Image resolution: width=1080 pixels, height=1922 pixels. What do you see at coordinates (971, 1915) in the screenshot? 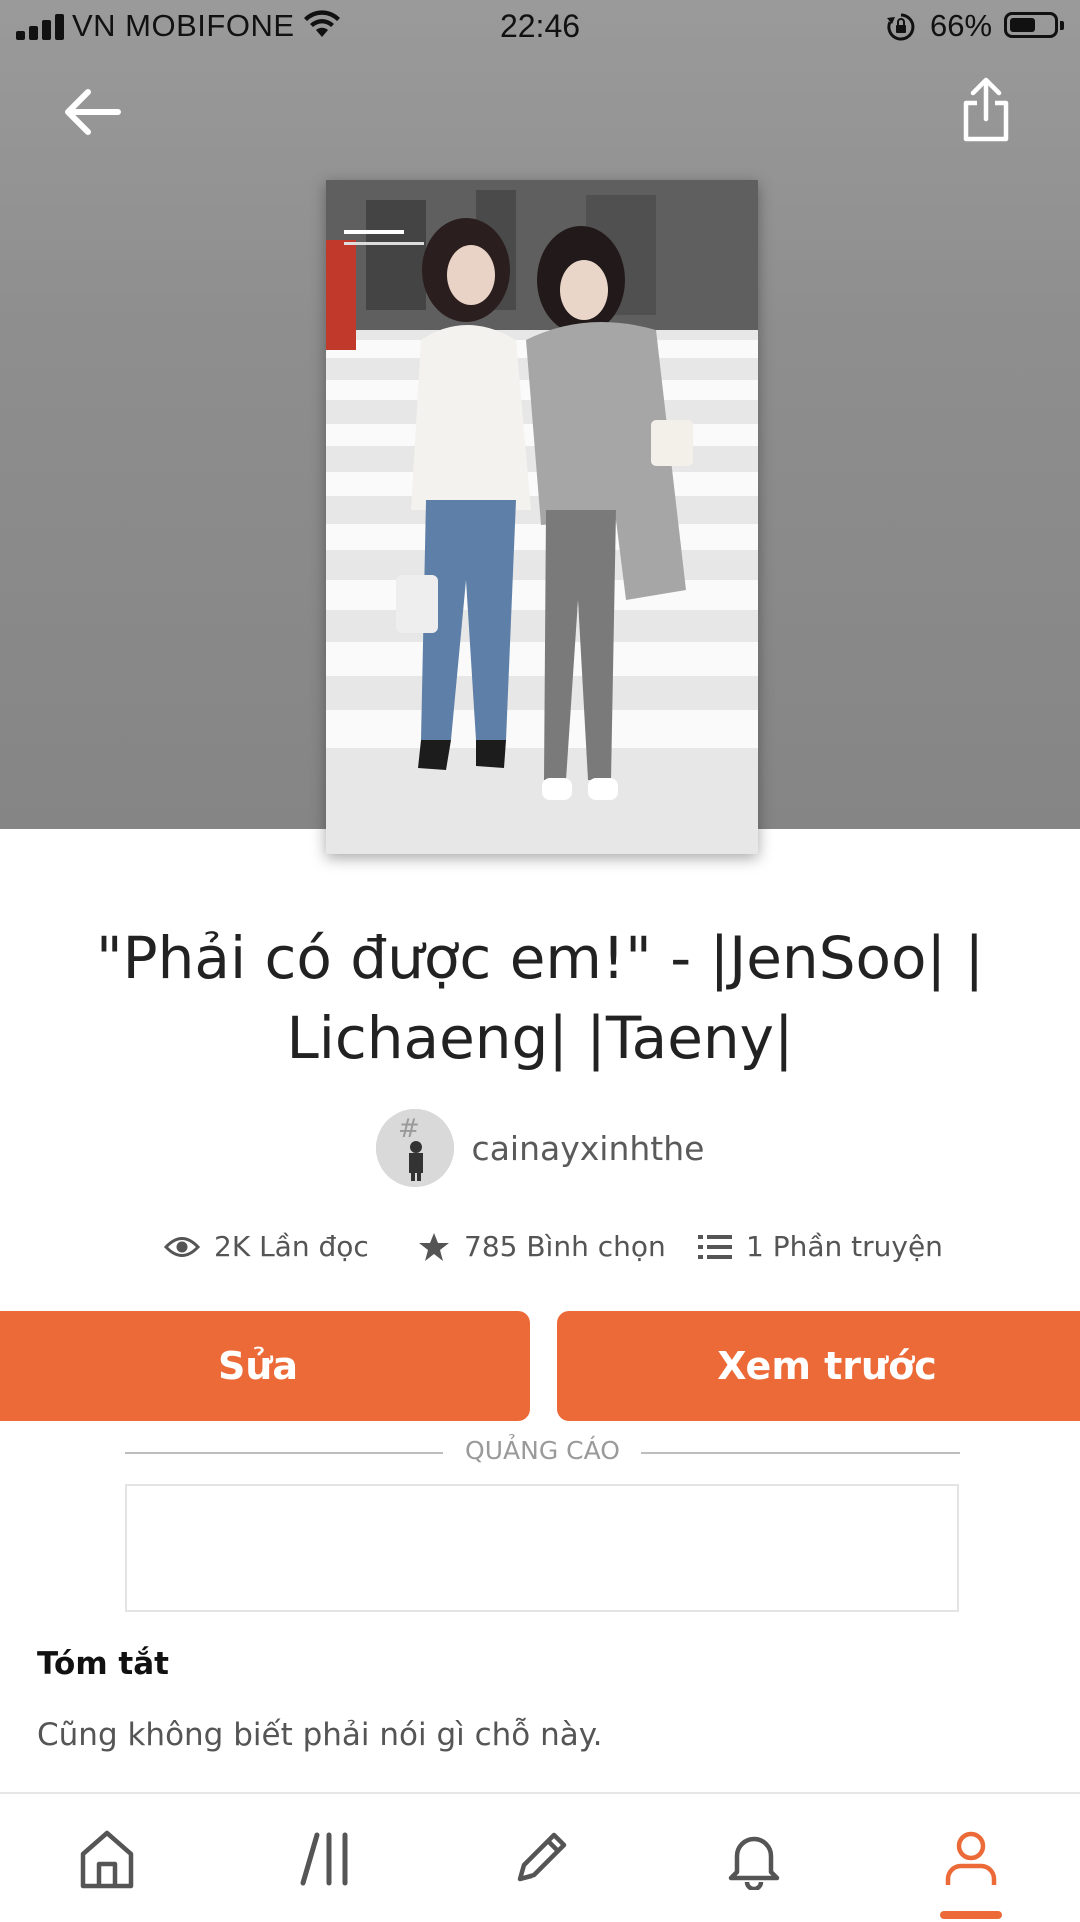
I see `active-tab-indicator` at bounding box center [971, 1915].